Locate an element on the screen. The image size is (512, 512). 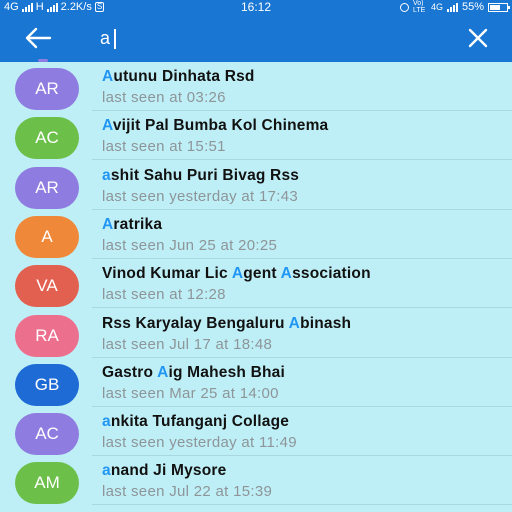
name-text: vijit Pal Bumba Kol Chinema is located at coordinates (220, 126).